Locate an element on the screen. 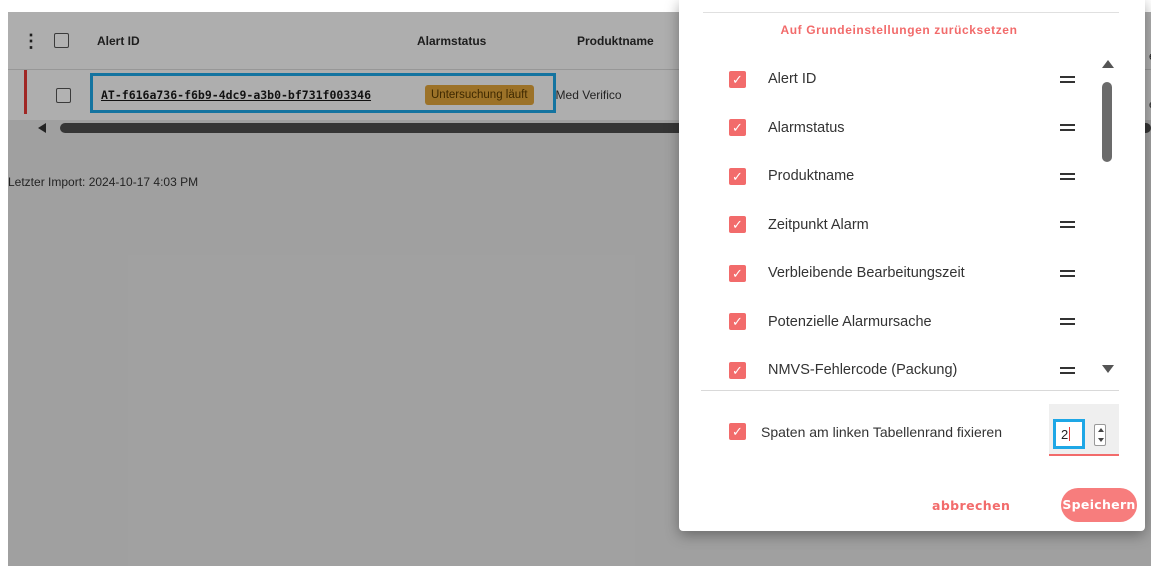 This screenshot has height=566, width=1151. list-item: ✓ NMVS-Fehlercode (Packung) is located at coordinates (889, 370).